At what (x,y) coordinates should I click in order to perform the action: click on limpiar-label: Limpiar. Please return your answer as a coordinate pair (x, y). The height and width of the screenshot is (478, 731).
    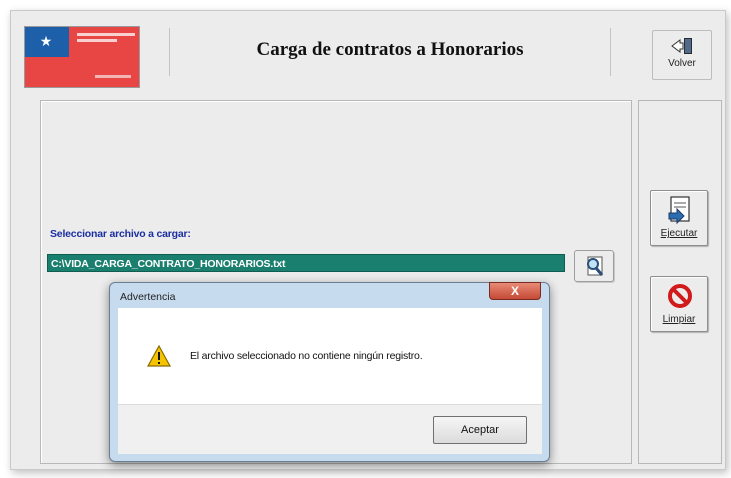
    Looking at the image, I should click on (679, 319).